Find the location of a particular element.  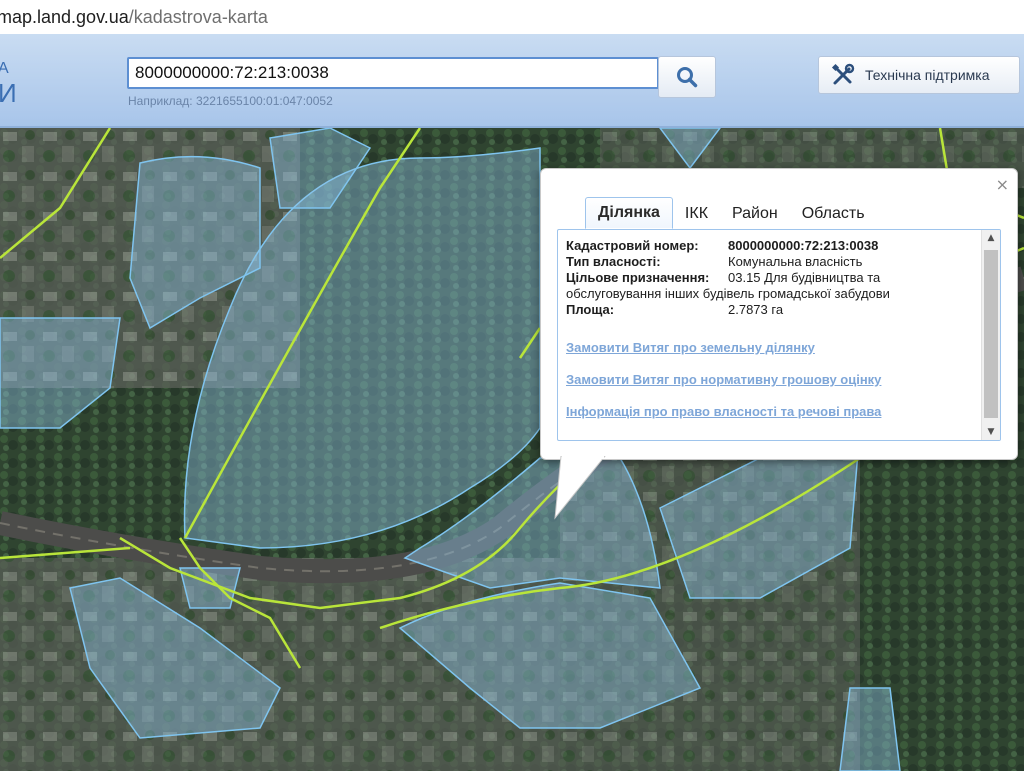

cadastral-search-input is located at coordinates (393, 73).